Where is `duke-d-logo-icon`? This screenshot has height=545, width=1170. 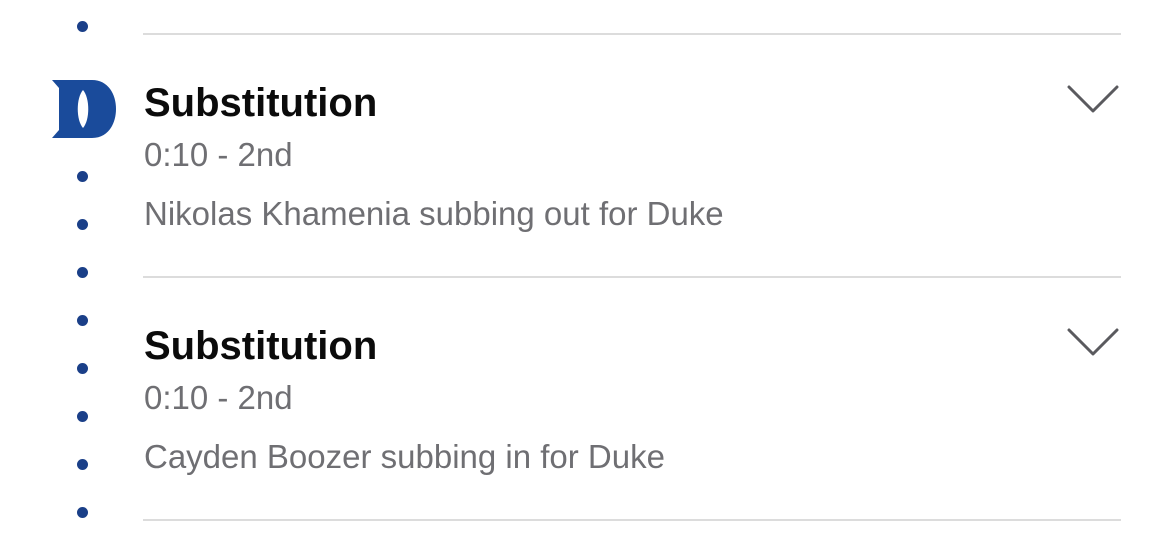
duke-d-logo-icon is located at coordinates (84, 109).